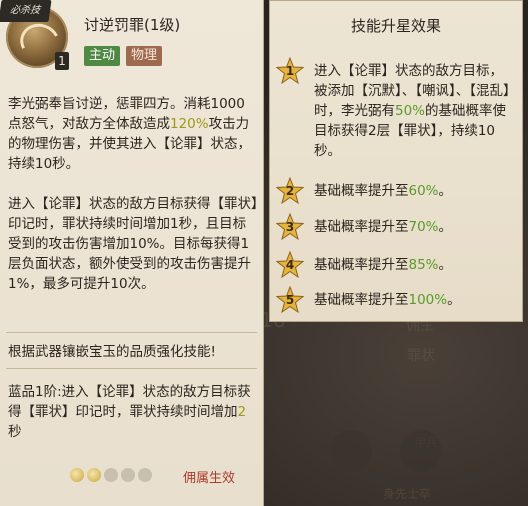  I want to click on star-row-5: 5 基础概率提升至100%。, so click(395, 299).